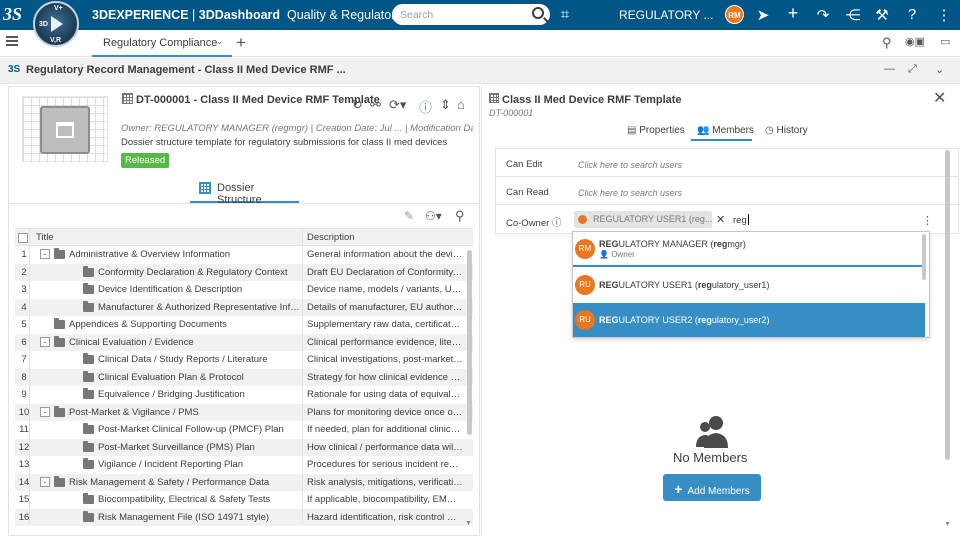 Image resolution: width=960 pixels, height=539 pixels. I want to click on search-input: Search, so click(471, 14).